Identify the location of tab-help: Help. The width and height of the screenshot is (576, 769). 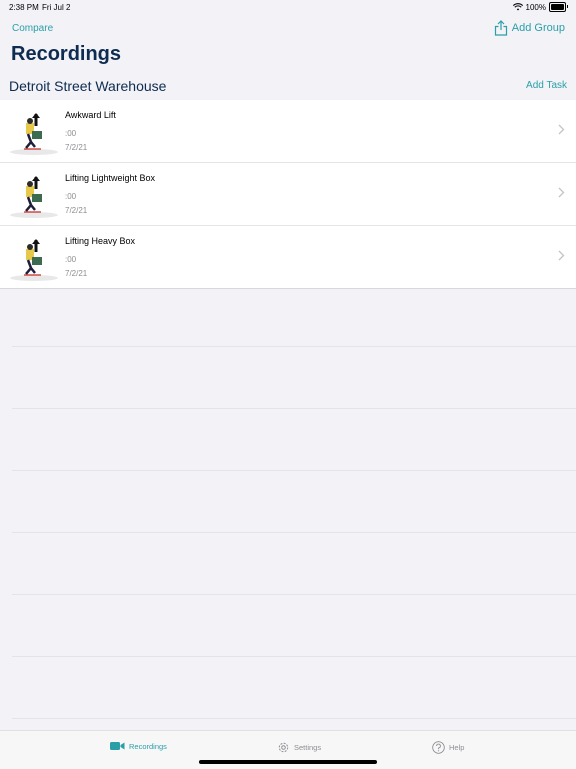
(448, 747).